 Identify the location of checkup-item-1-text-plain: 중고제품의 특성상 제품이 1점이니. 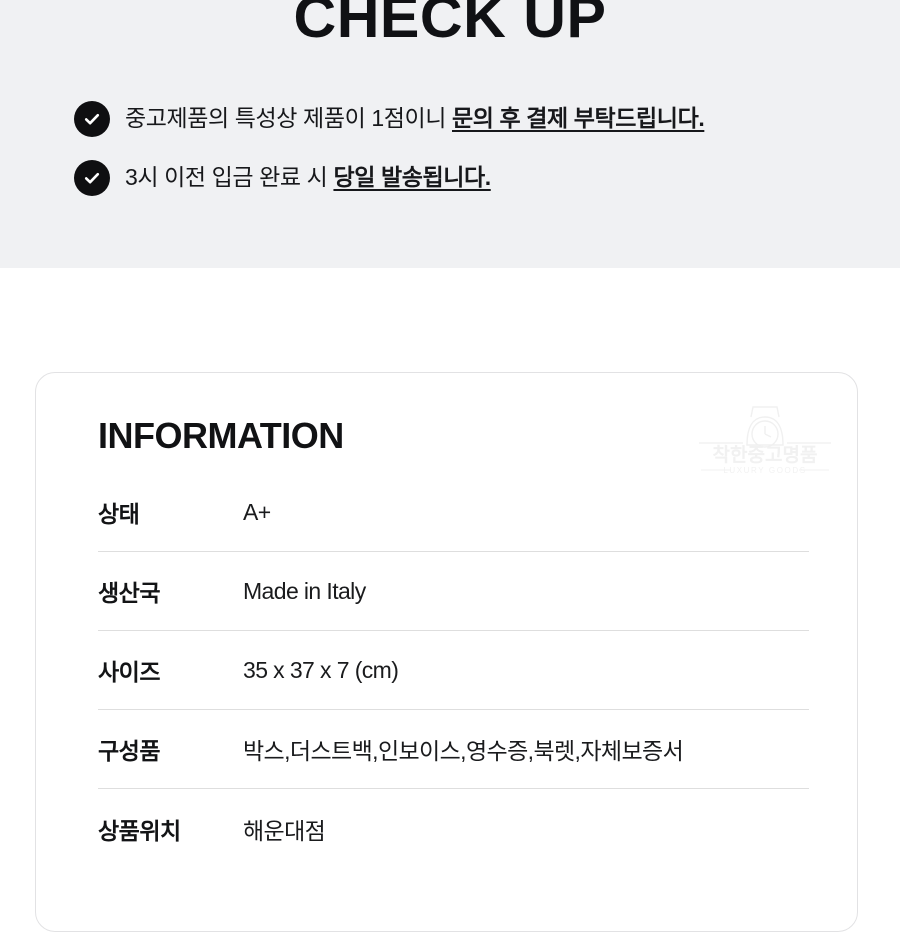
(288, 118).